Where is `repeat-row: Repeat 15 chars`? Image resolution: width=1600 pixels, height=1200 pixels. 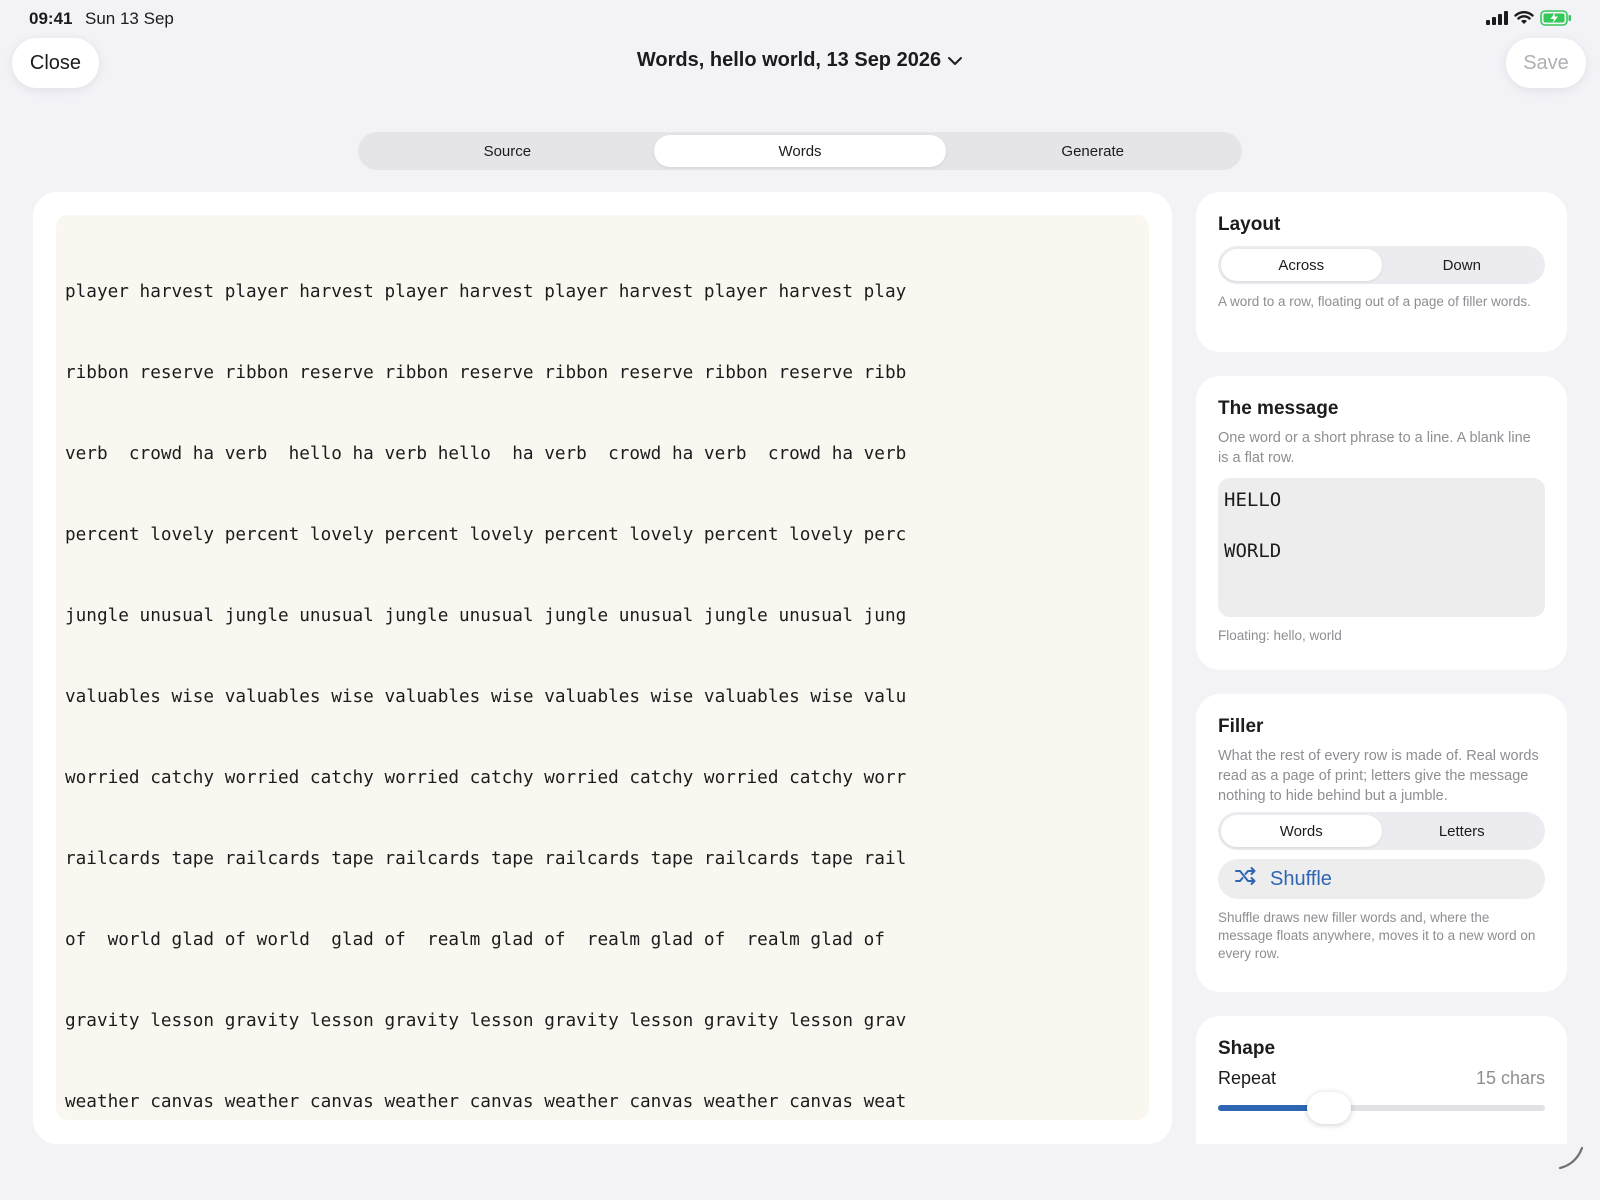 repeat-row: Repeat 15 chars is located at coordinates (1381, 1078).